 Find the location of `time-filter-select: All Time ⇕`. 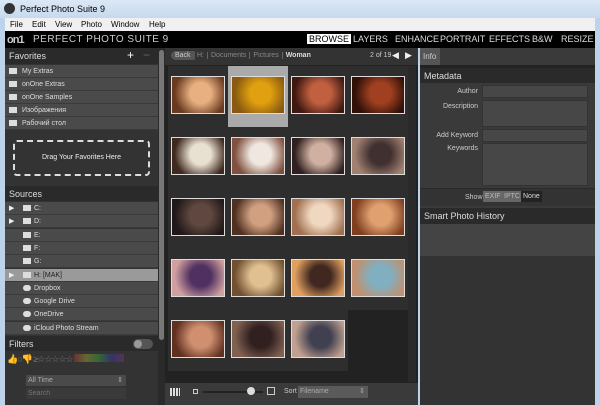

time-filter-select: All Time ⇕ is located at coordinates (76, 380).